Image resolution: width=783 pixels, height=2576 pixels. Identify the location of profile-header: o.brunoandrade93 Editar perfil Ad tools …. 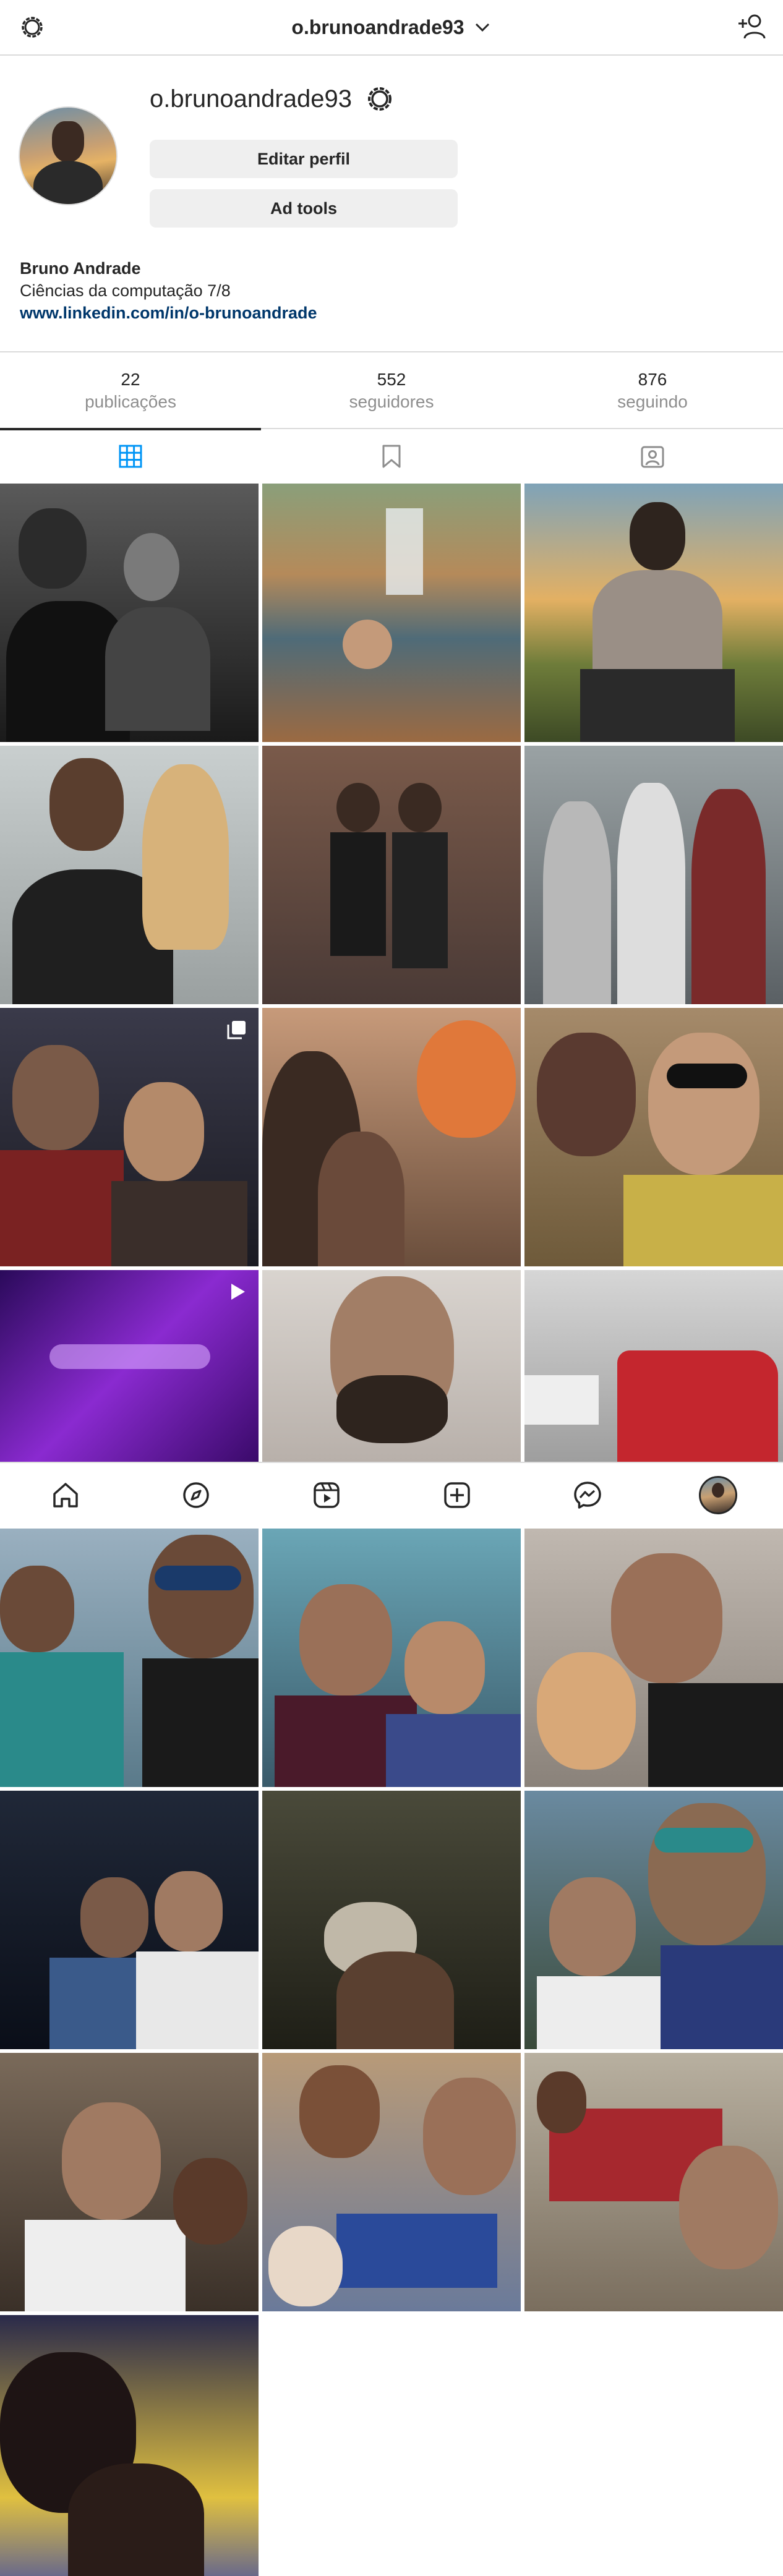
(391, 203).